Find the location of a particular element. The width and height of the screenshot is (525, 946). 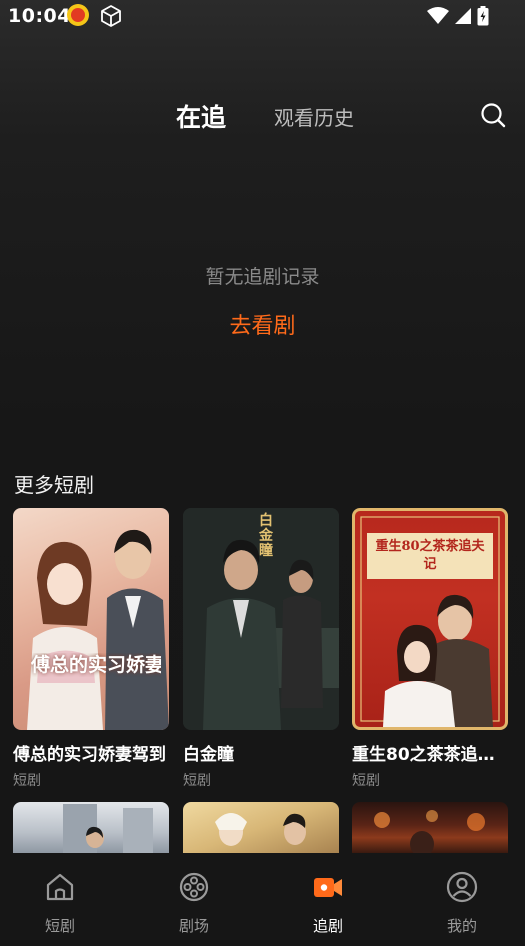

empty-state-message: 暂无追剧记录 is located at coordinates (262, 277).